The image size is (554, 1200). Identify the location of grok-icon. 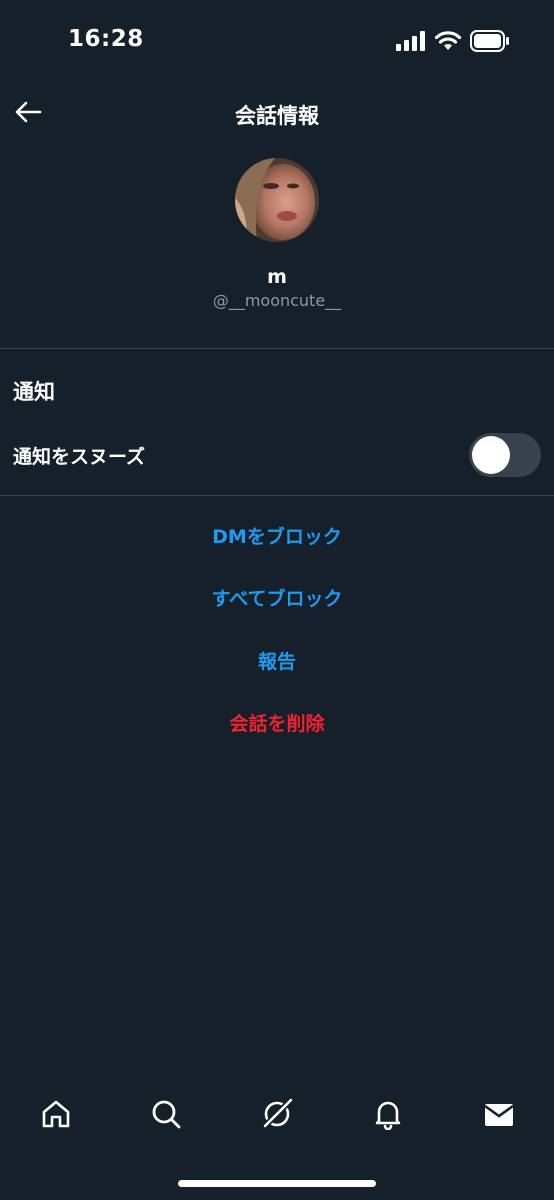
(277, 1116).